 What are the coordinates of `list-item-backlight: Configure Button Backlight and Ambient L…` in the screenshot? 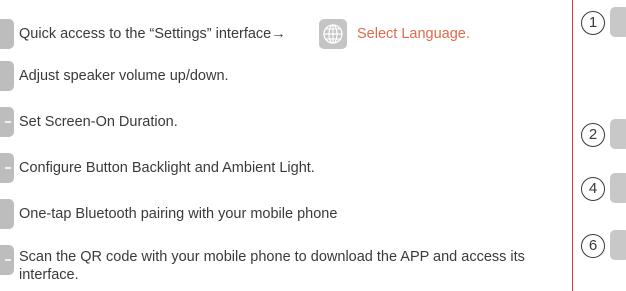 It's located at (280, 170).